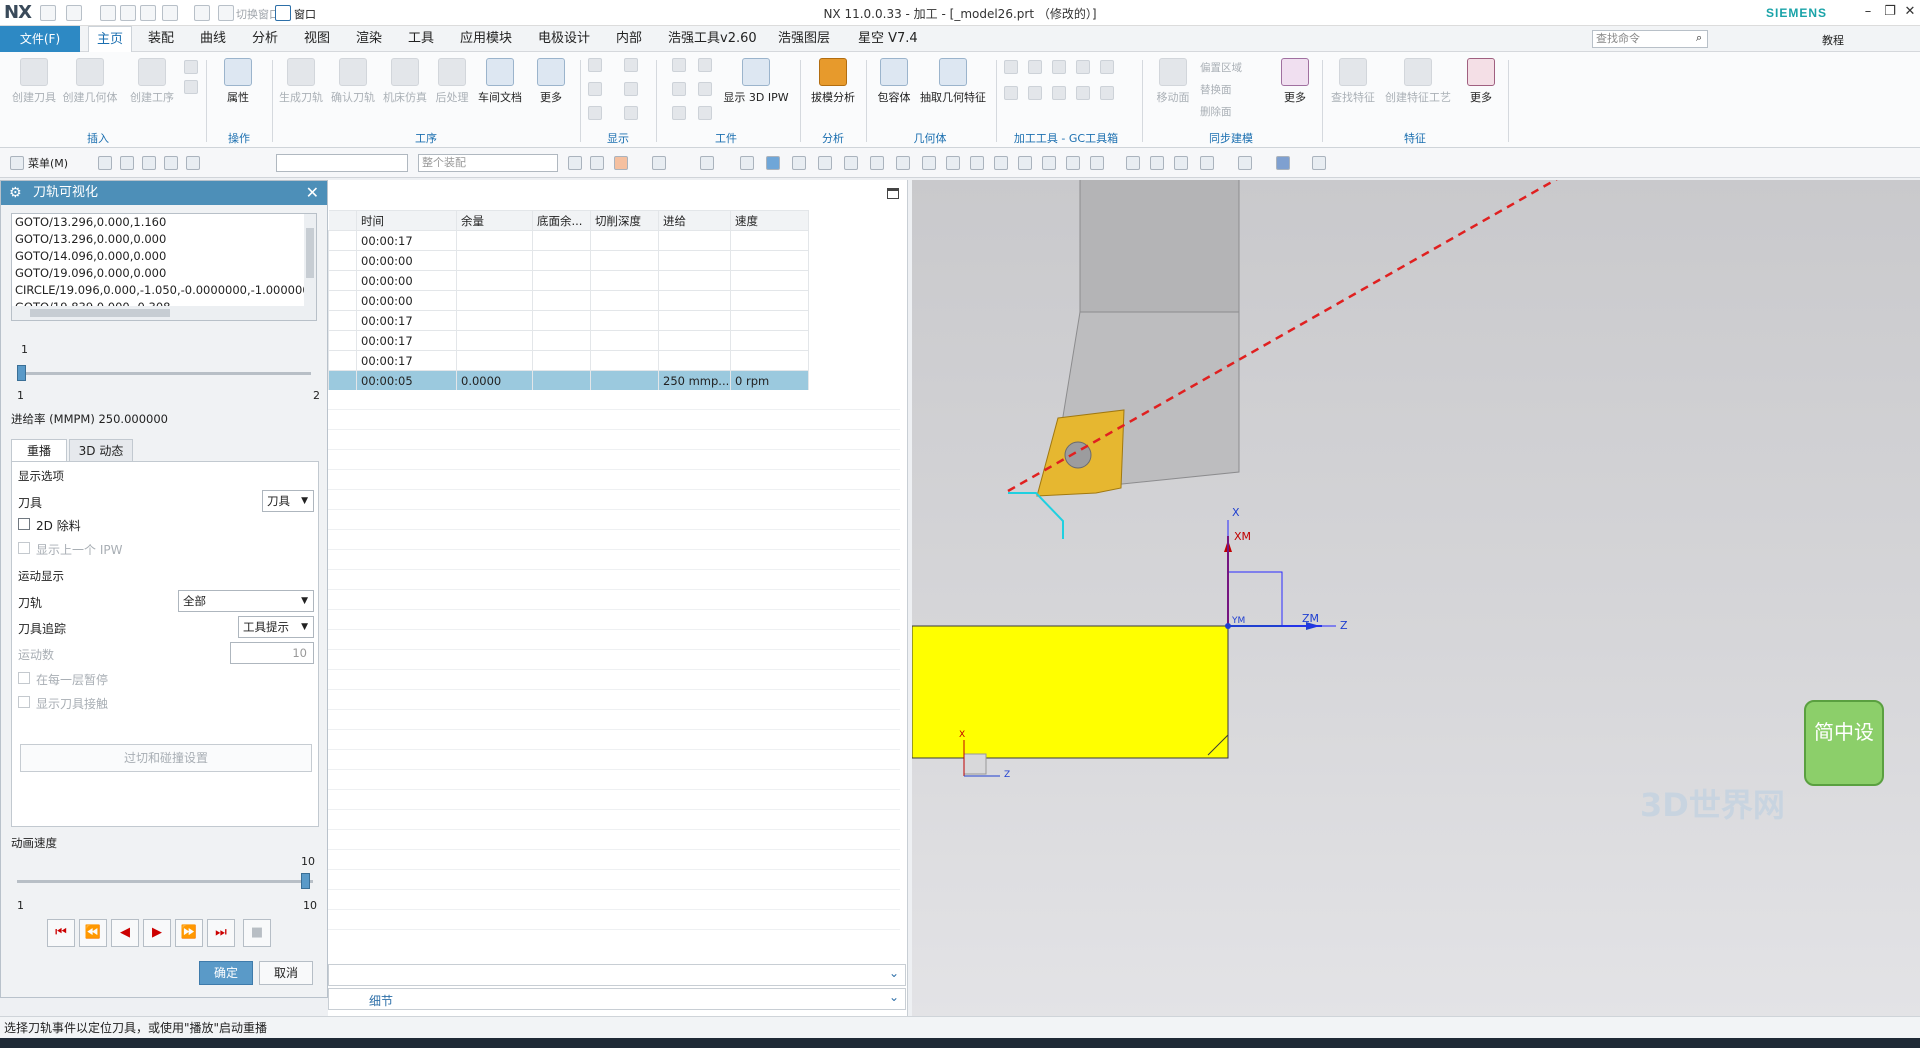  I want to click on postprocess-button: 后处理, so click(452, 81).